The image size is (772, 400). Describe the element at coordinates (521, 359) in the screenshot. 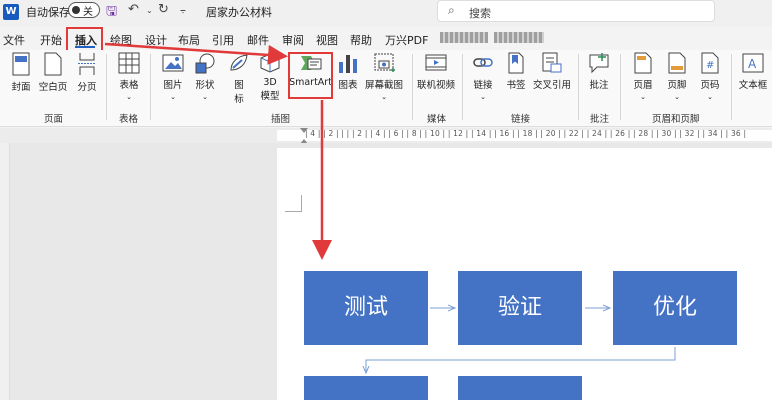

I see `flow-connector` at that location.